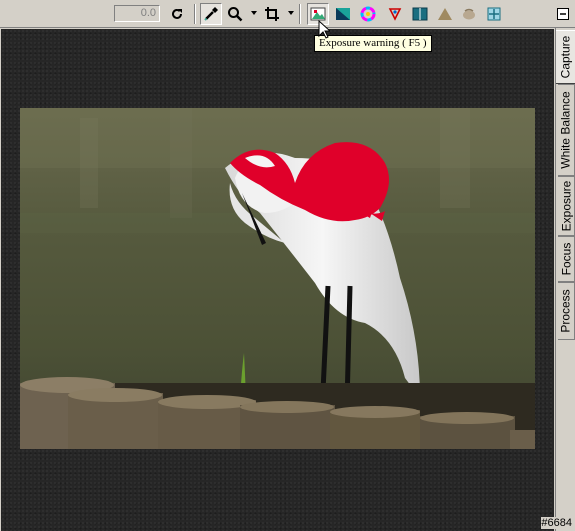 This screenshot has width=575, height=531. I want to click on triangle-button, so click(445, 14).